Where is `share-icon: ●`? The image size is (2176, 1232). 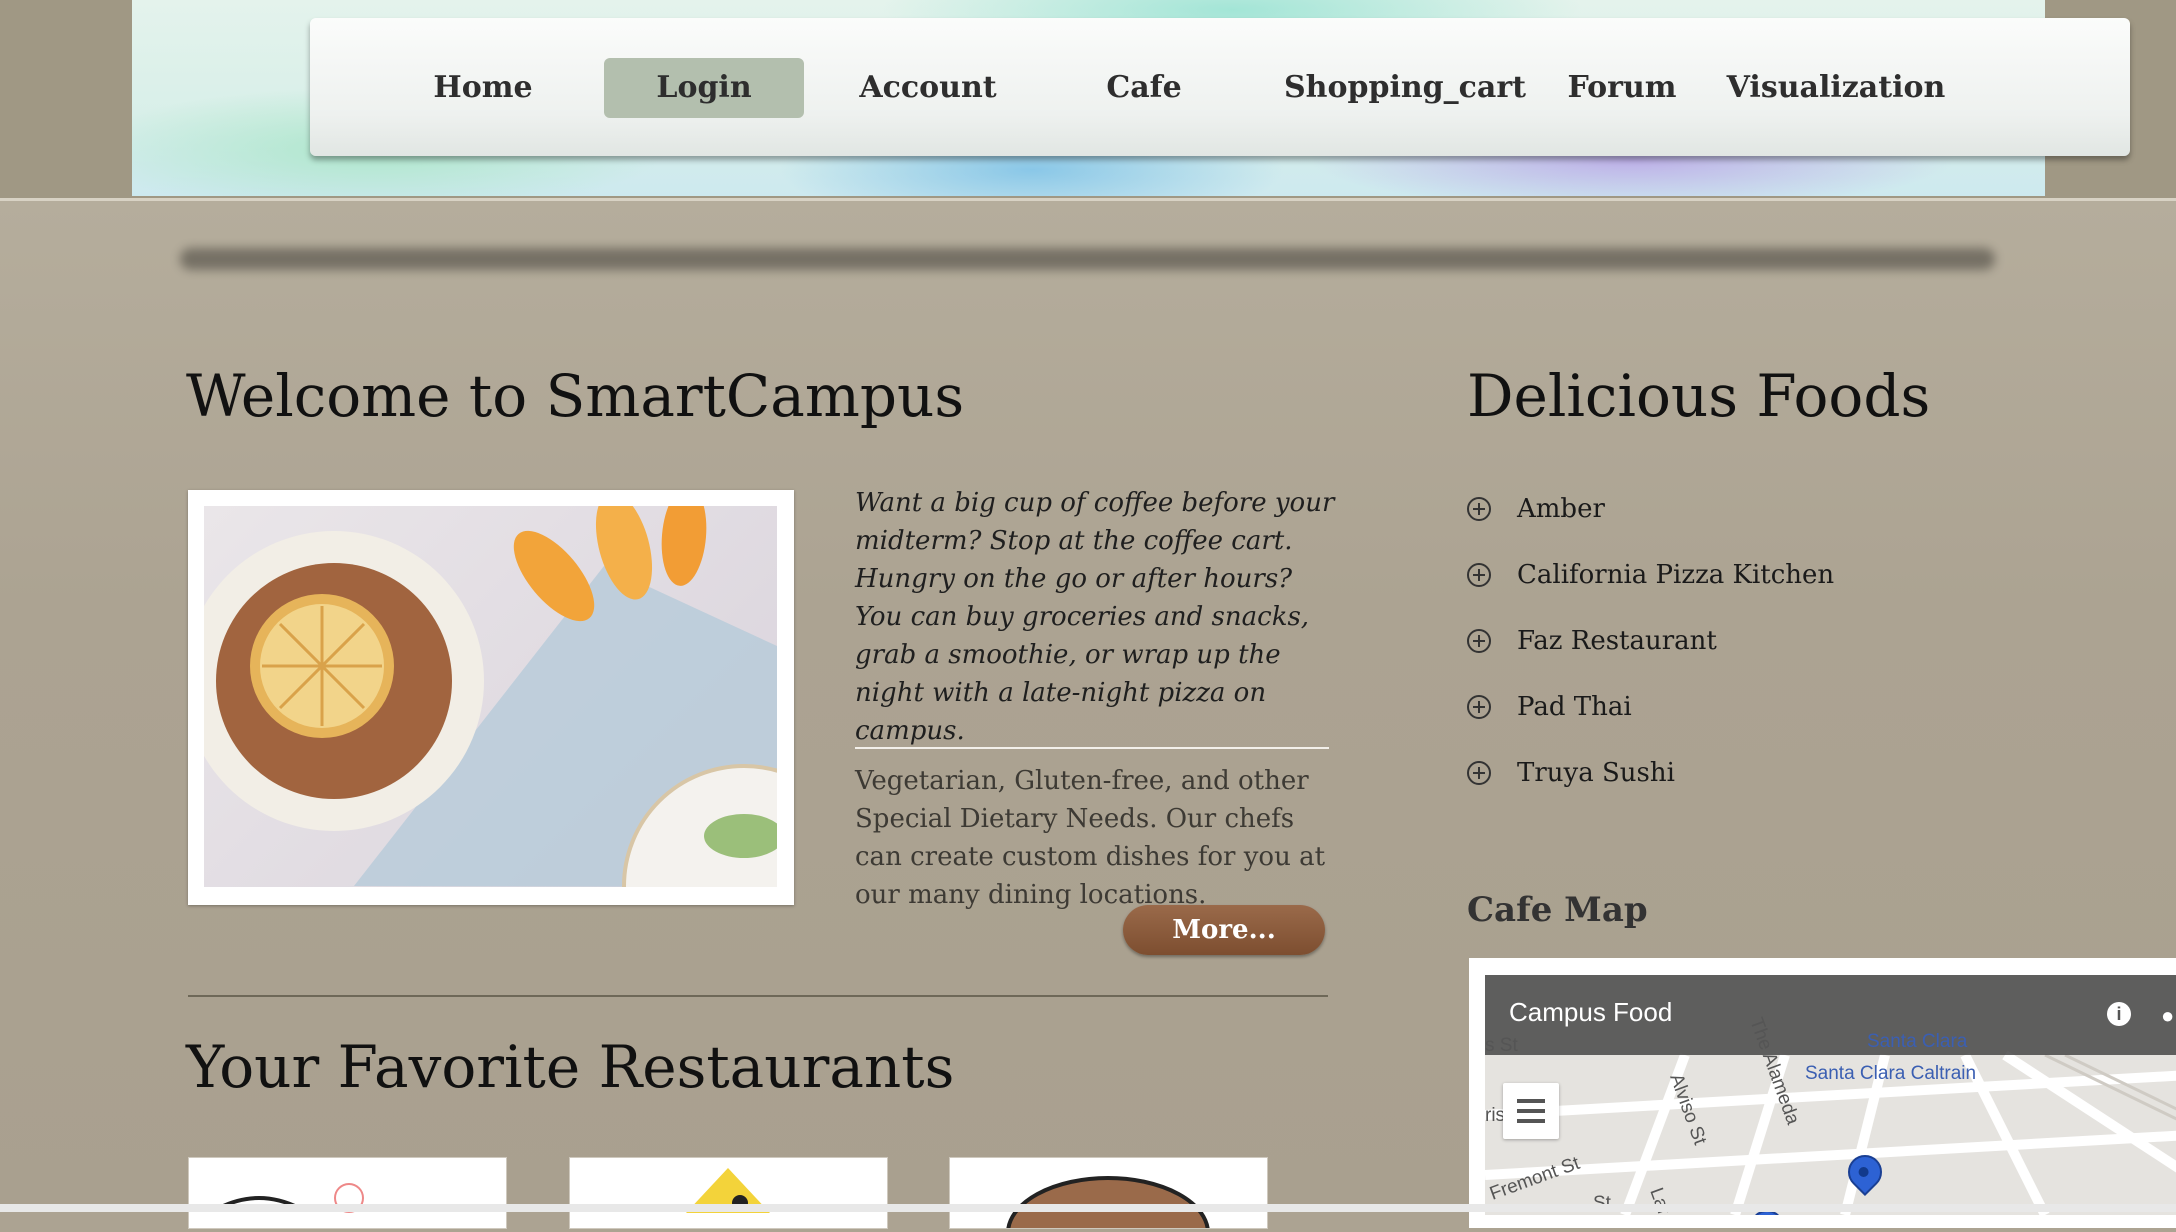 share-icon: ● is located at coordinates (2167, 1016).